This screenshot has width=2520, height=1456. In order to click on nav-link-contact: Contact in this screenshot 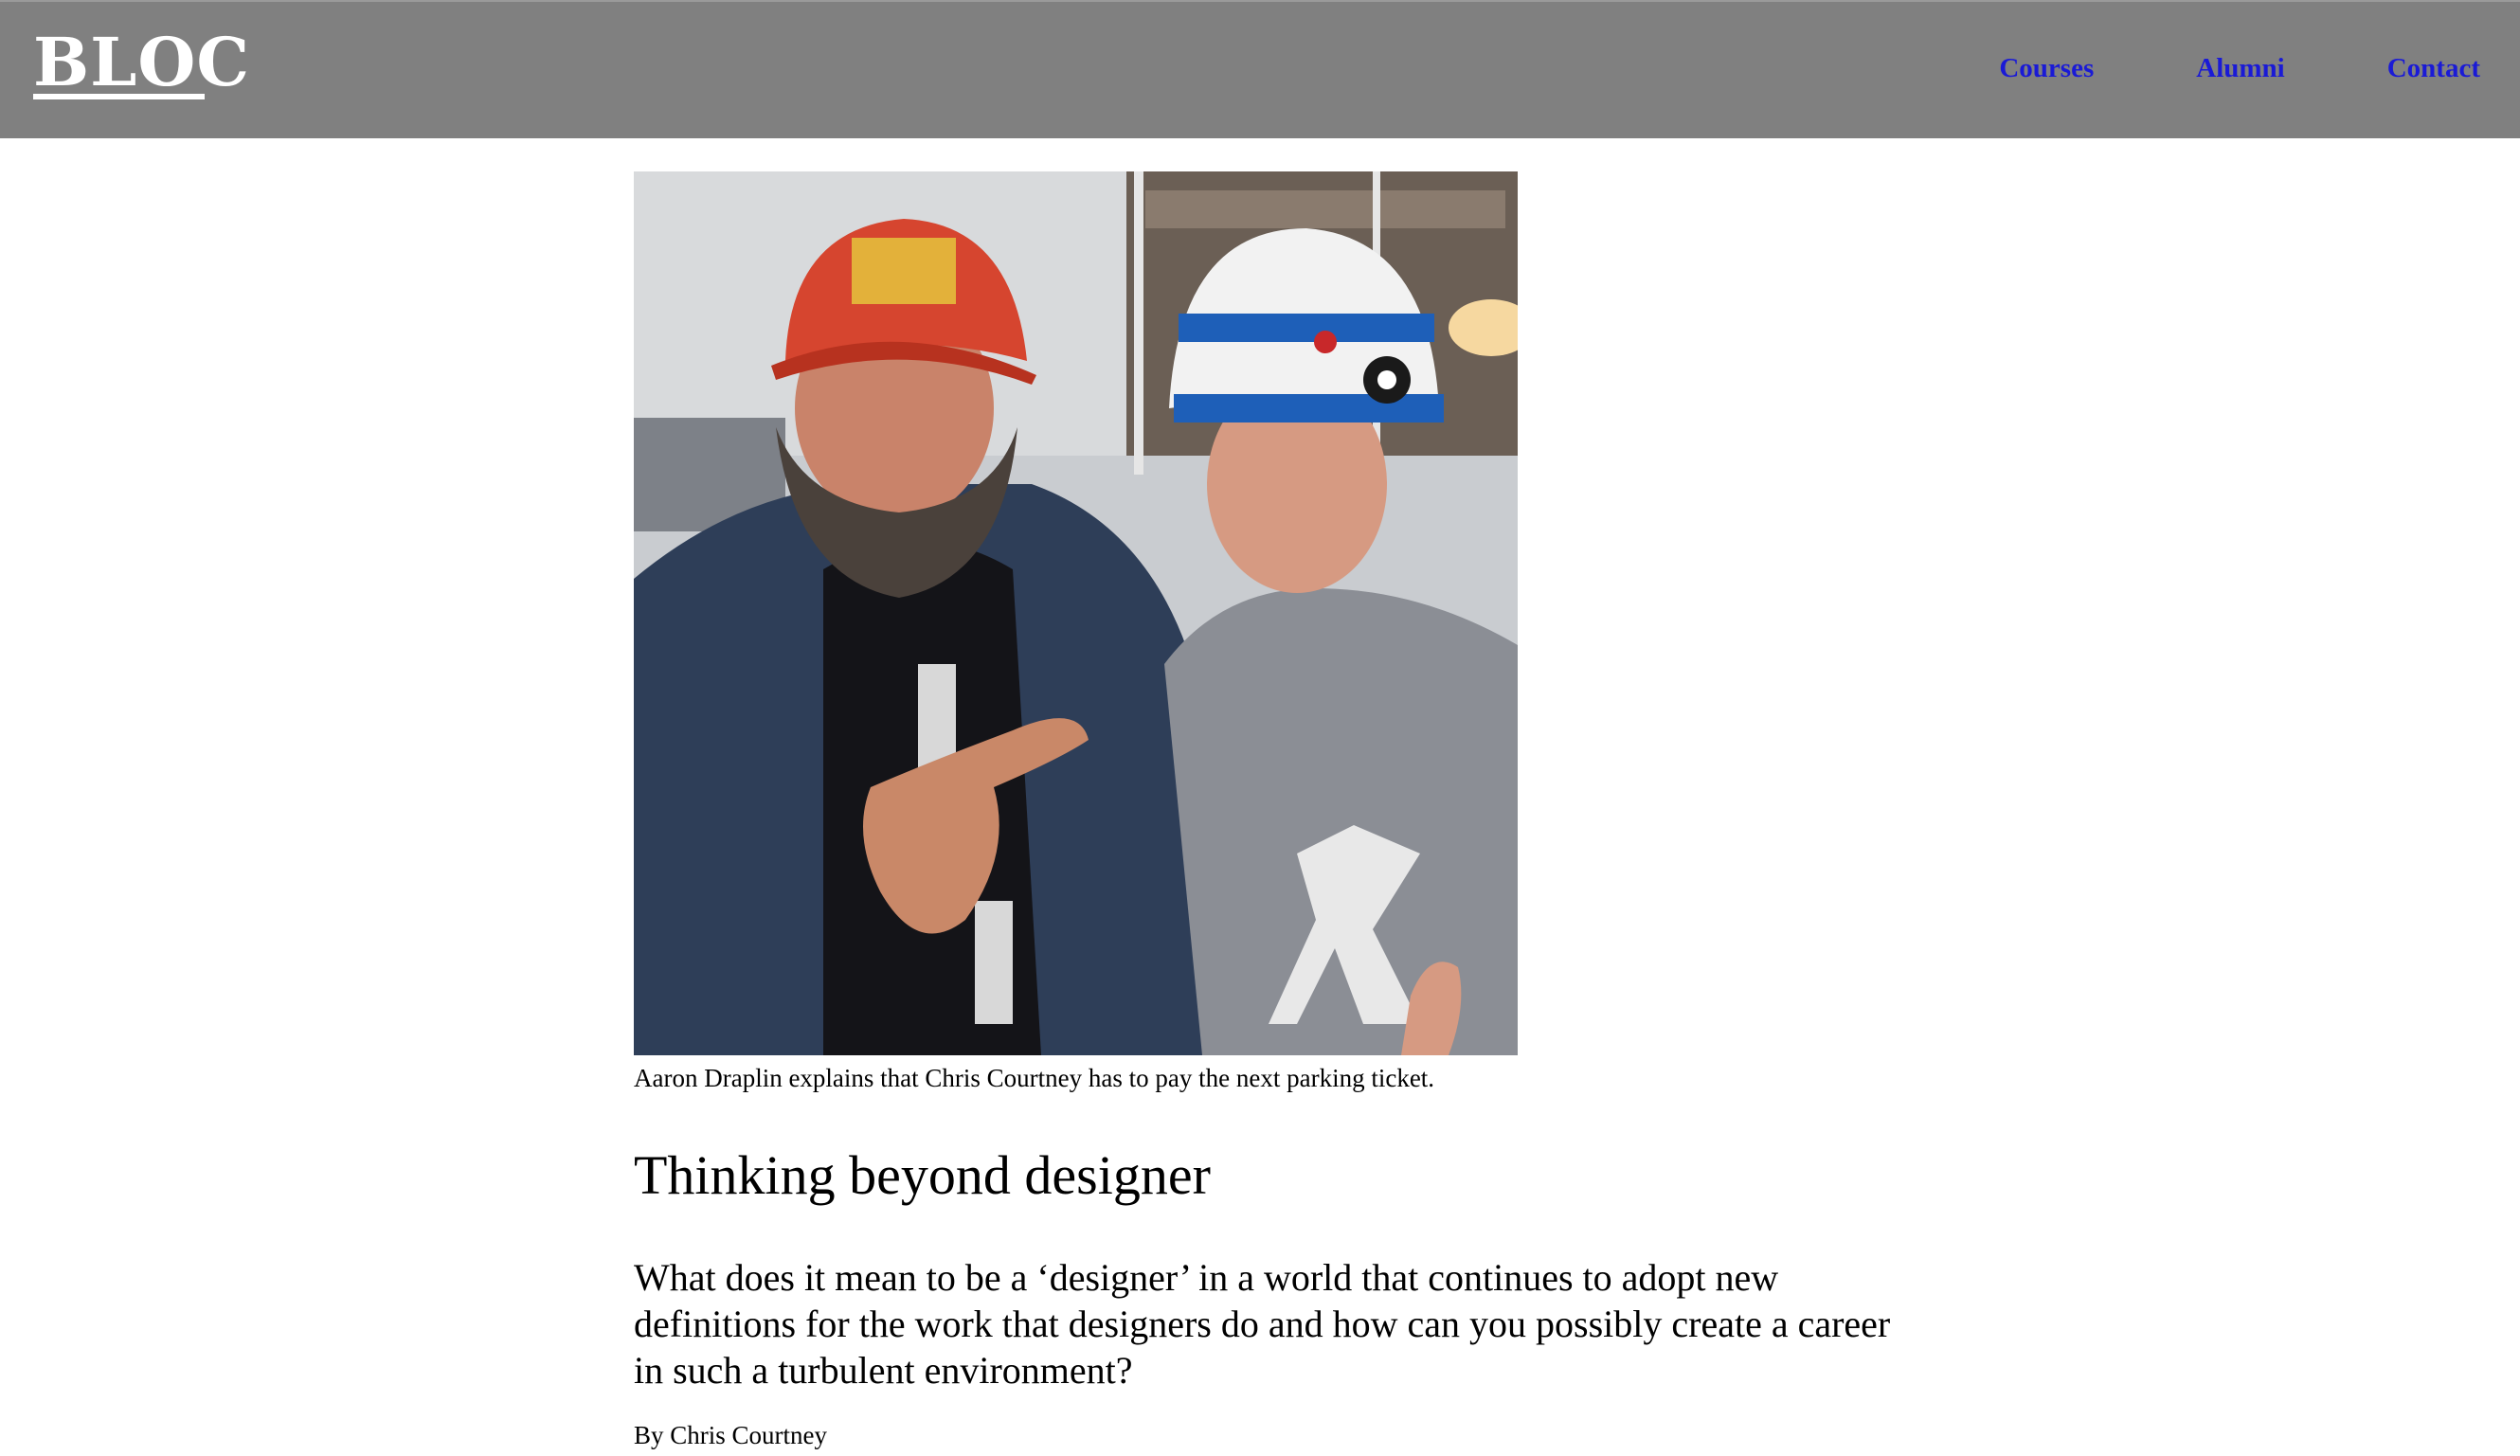, I will do `click(2433, 68)`.